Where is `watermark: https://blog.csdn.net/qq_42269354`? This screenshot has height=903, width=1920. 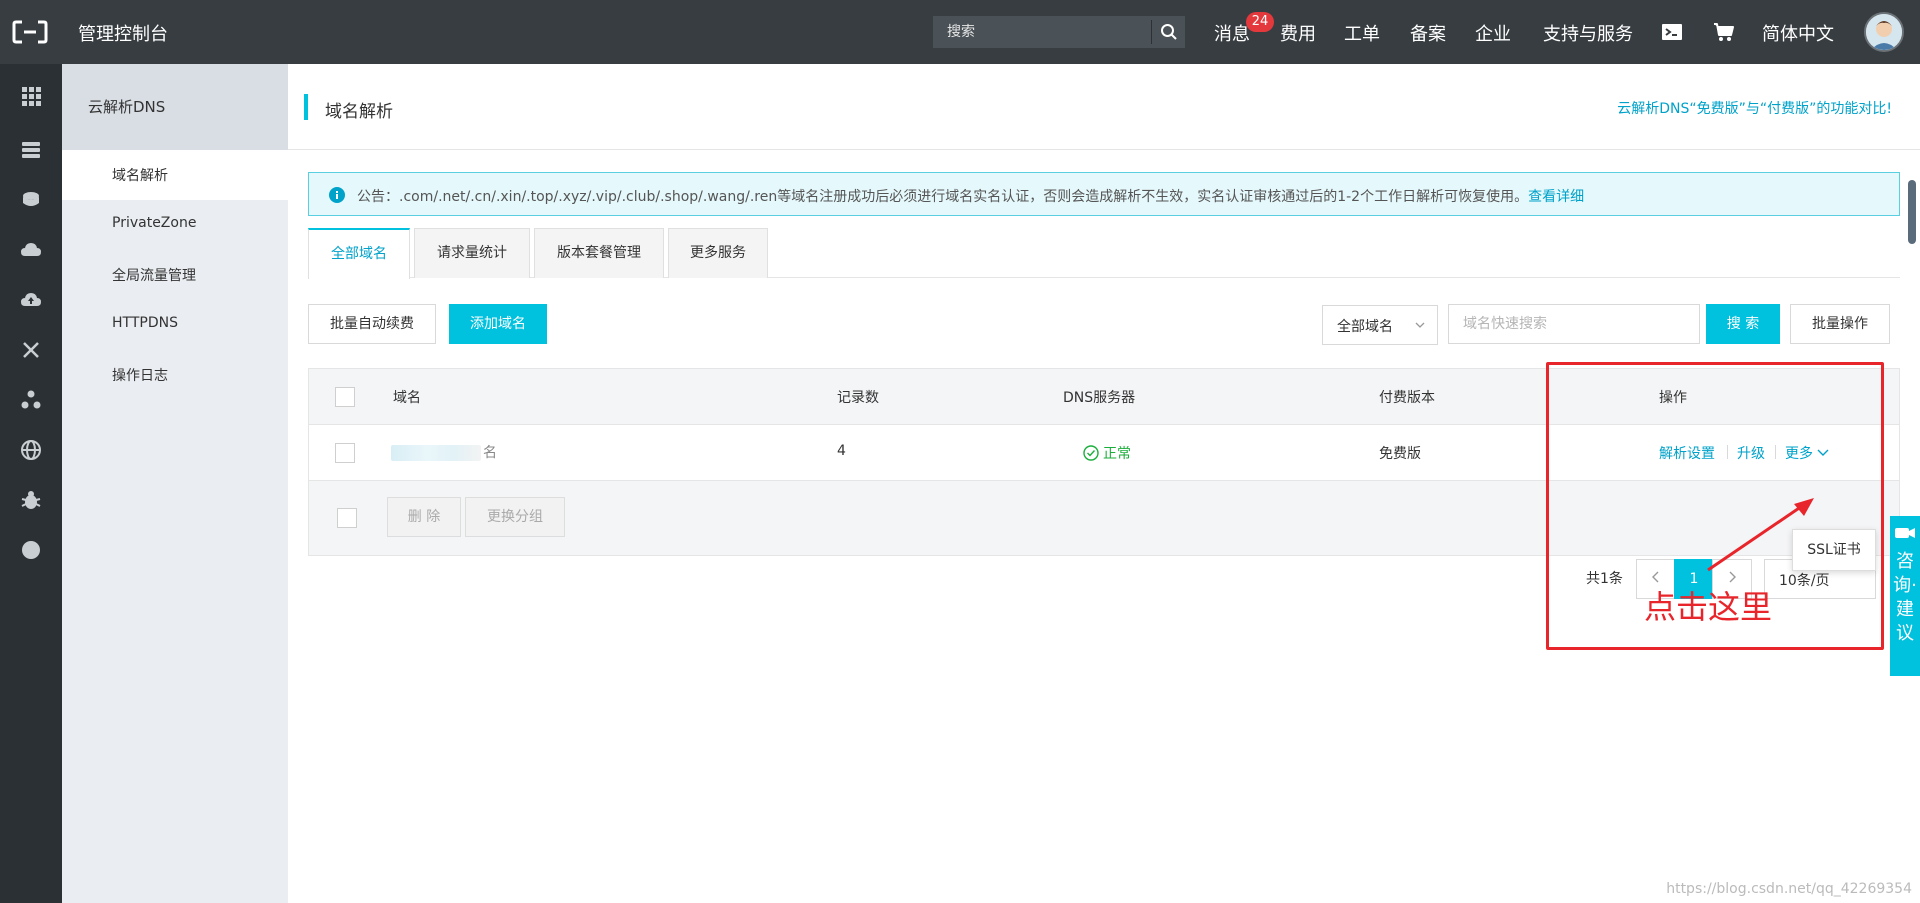 watermark: https://blog.csdn.net/qq_42269354 is located at coordinates (1789, 889).